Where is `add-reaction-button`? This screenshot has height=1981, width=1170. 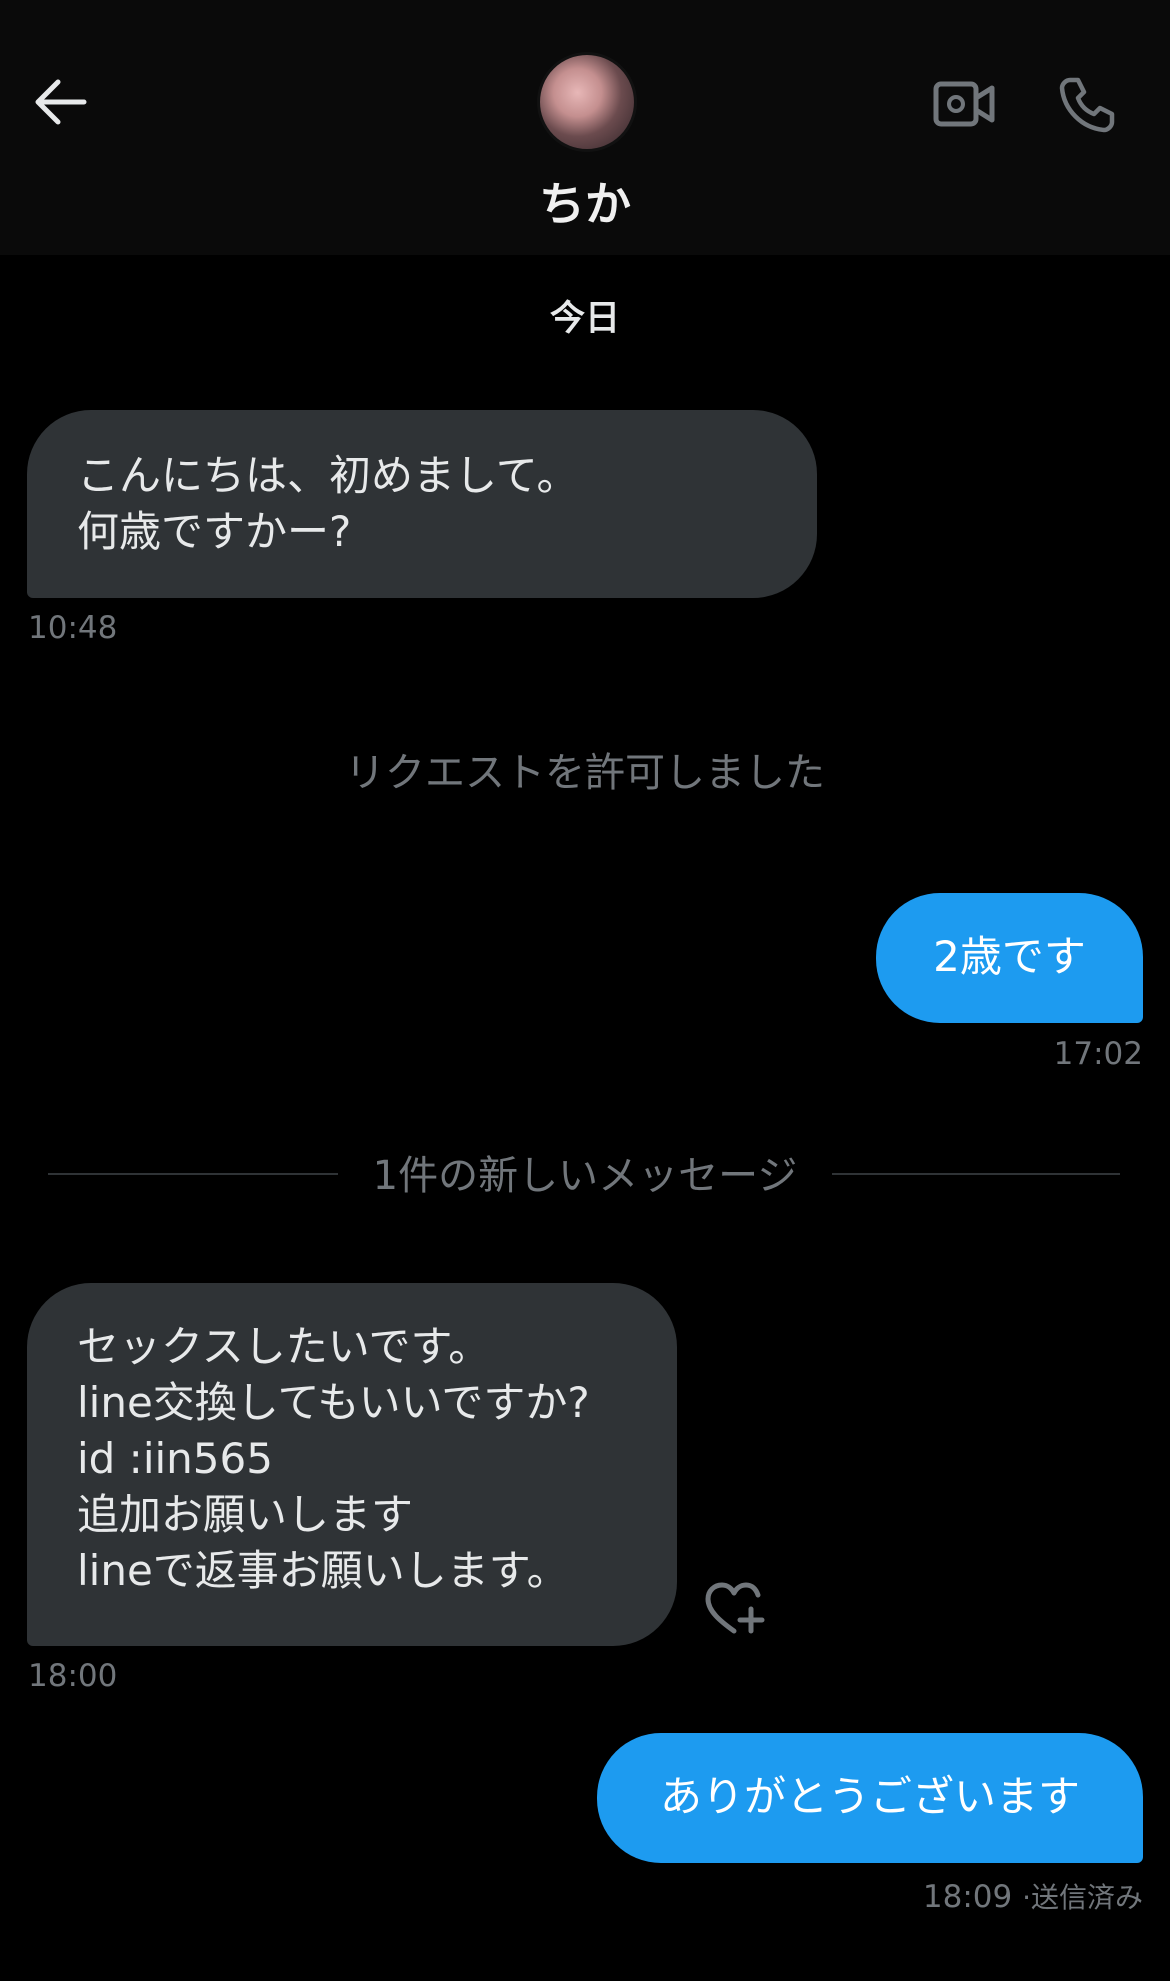 add-reaction-button is located at coordinates (735, 1609).